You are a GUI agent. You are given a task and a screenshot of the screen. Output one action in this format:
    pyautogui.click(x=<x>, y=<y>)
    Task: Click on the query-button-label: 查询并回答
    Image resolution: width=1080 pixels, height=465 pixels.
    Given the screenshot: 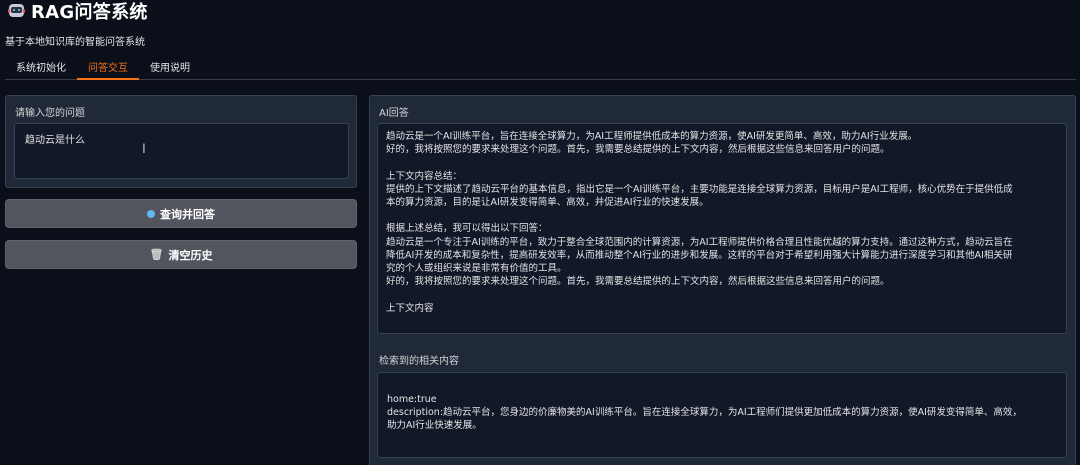 What is the action you would take?
    pyautogui.click(x=187, y=214)
    